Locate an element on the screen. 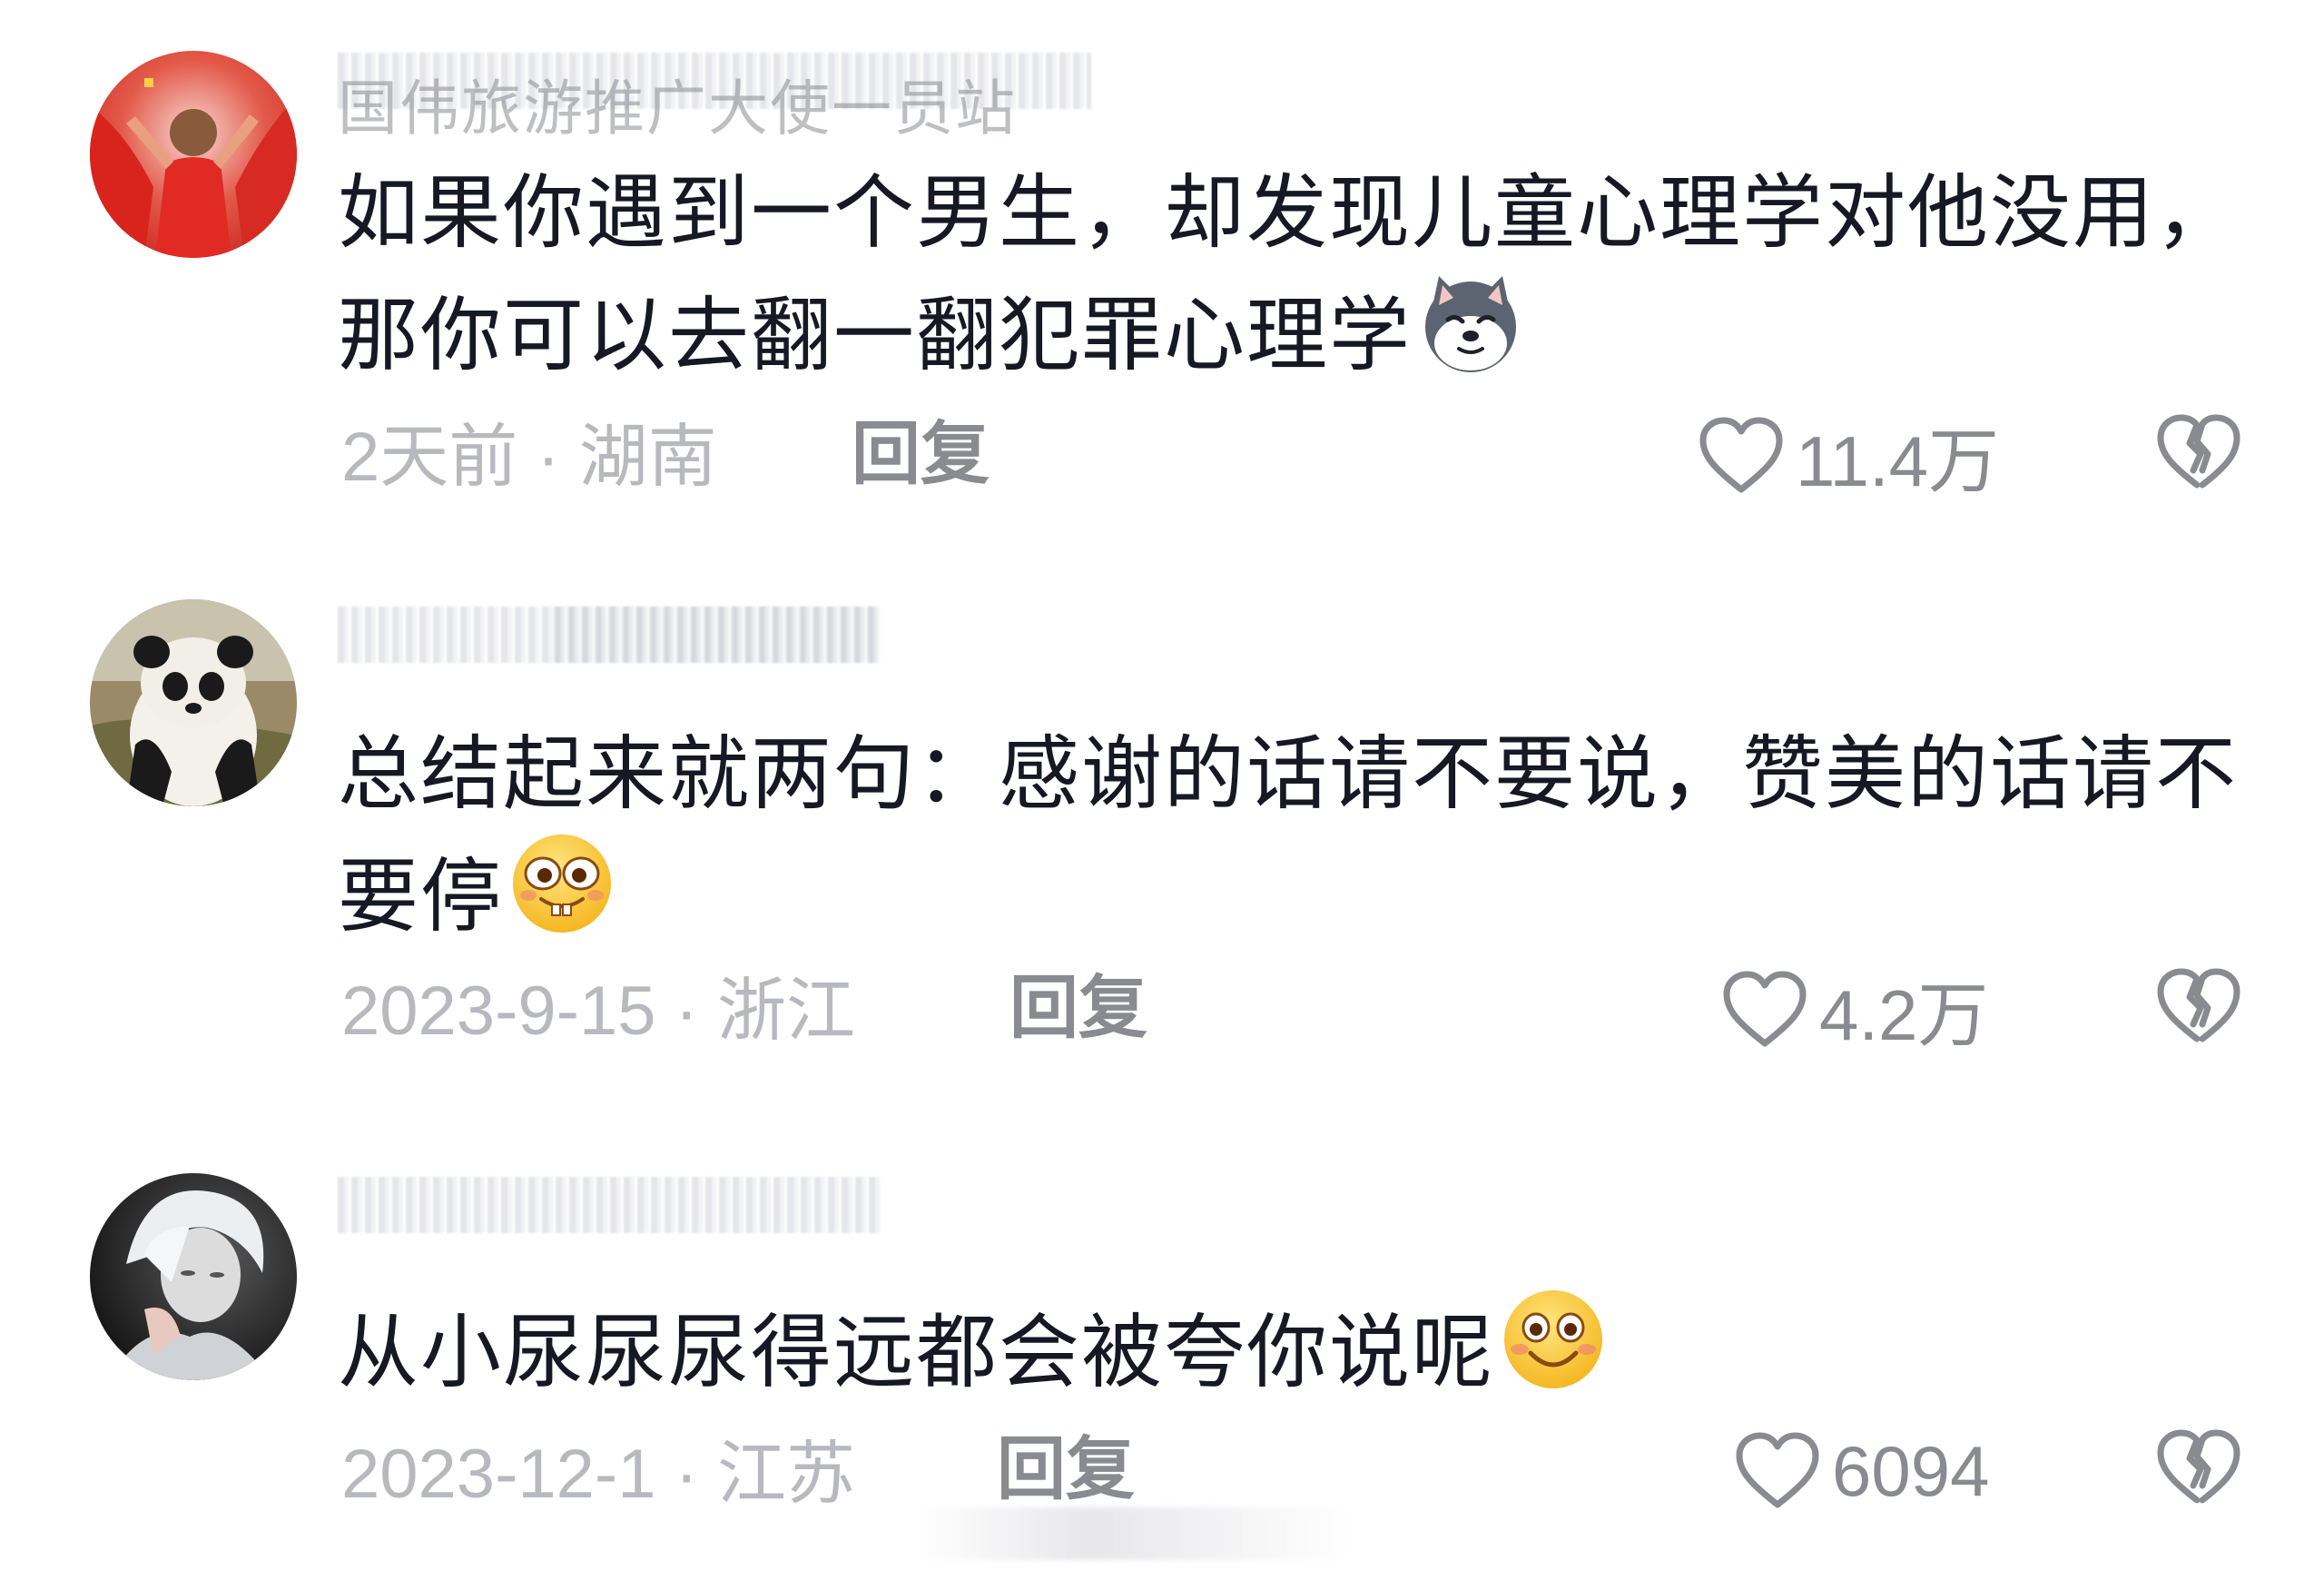 Image resolution: width=2324 pixels, height=1580 pixels. avatar-image is located at coordinates (193, 1277).